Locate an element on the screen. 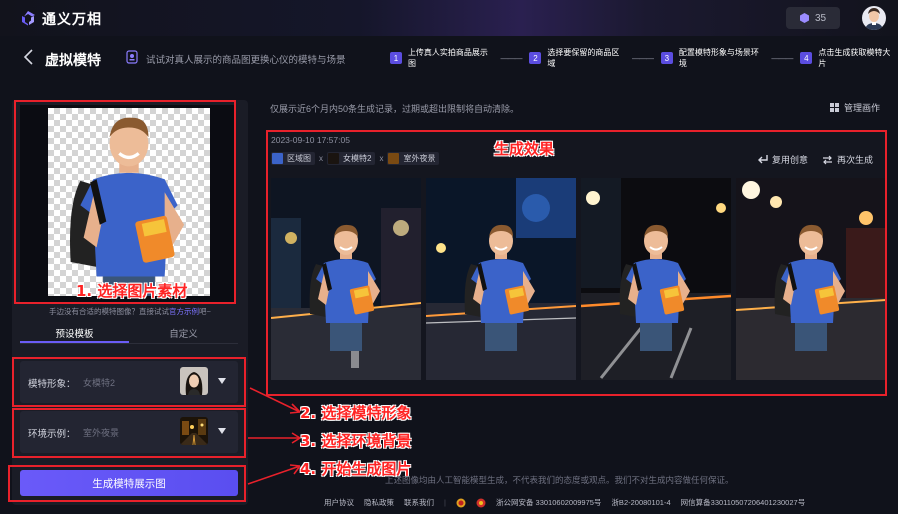  tab-custom: 自定义 is located at coordinates (183, 333).